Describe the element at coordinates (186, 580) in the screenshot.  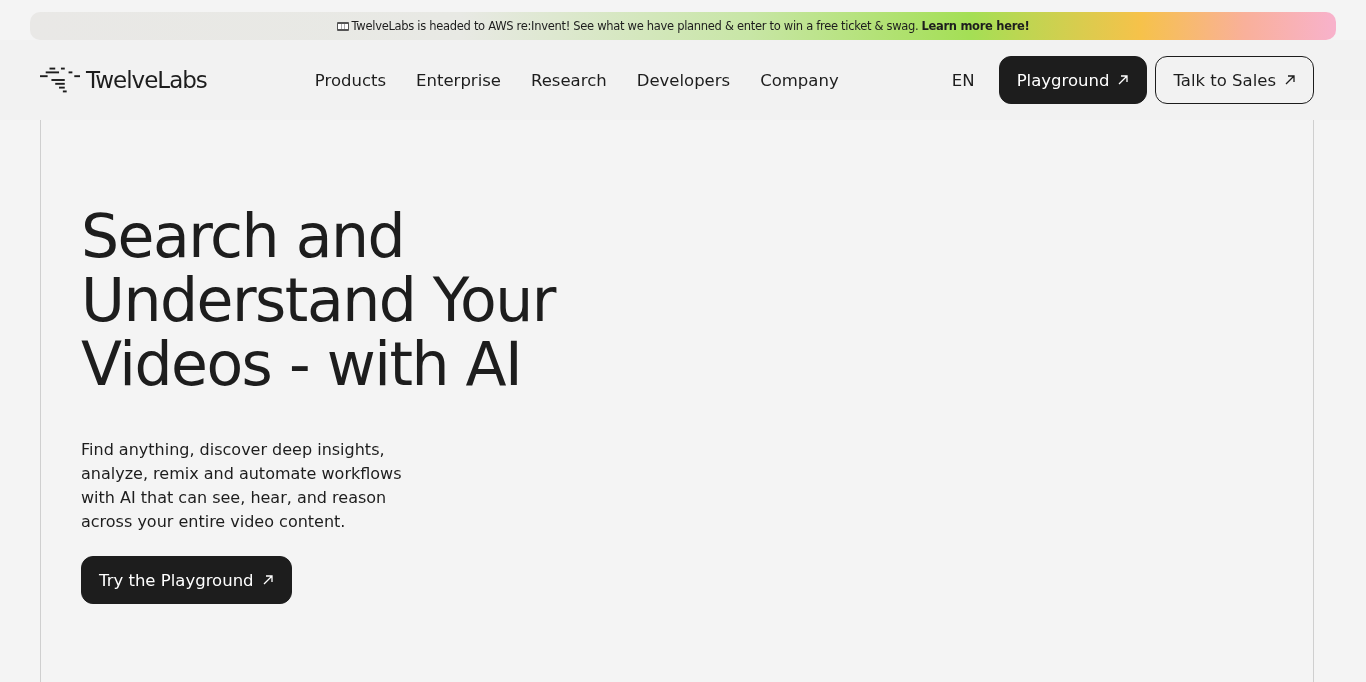
I see `cta-button: Try the Playground` at that location.